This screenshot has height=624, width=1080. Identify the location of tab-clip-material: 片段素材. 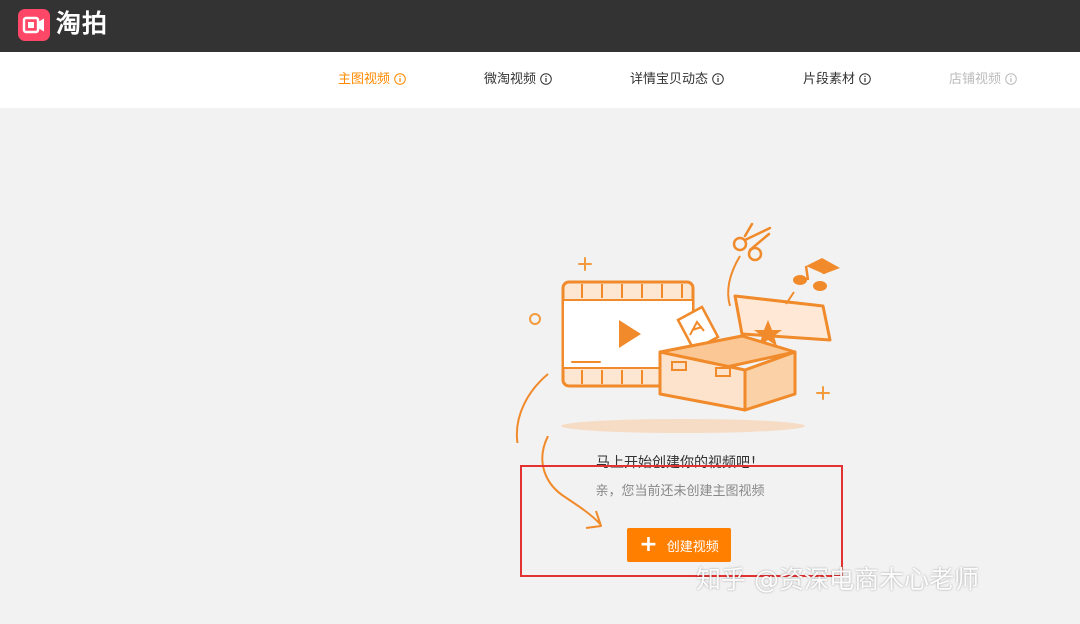
(837, 80).